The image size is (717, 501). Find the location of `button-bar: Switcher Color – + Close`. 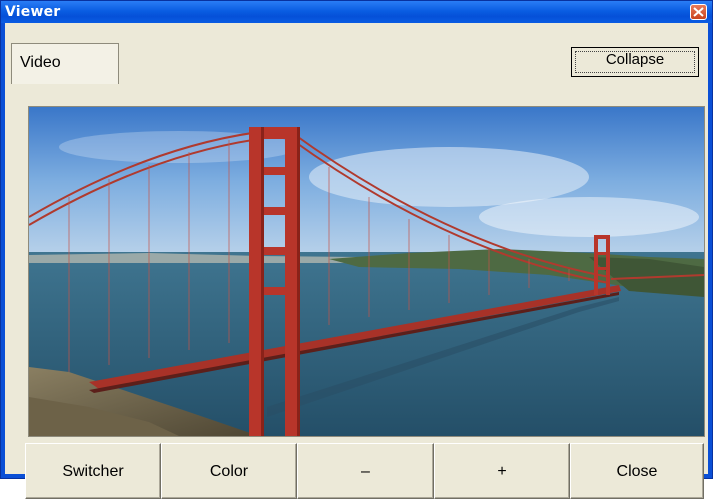

button-bar: Switcher Color – + Close is located at coordinates (366, 472).